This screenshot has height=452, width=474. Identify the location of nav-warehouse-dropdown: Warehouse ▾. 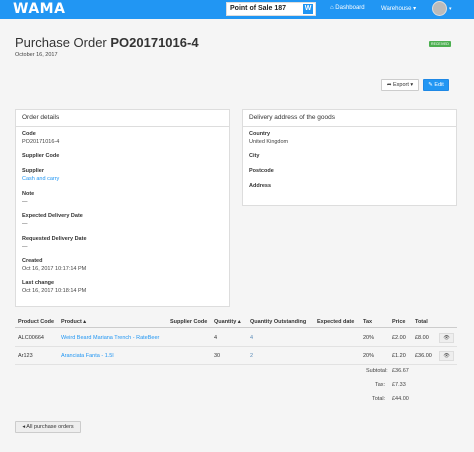
(398, 8).